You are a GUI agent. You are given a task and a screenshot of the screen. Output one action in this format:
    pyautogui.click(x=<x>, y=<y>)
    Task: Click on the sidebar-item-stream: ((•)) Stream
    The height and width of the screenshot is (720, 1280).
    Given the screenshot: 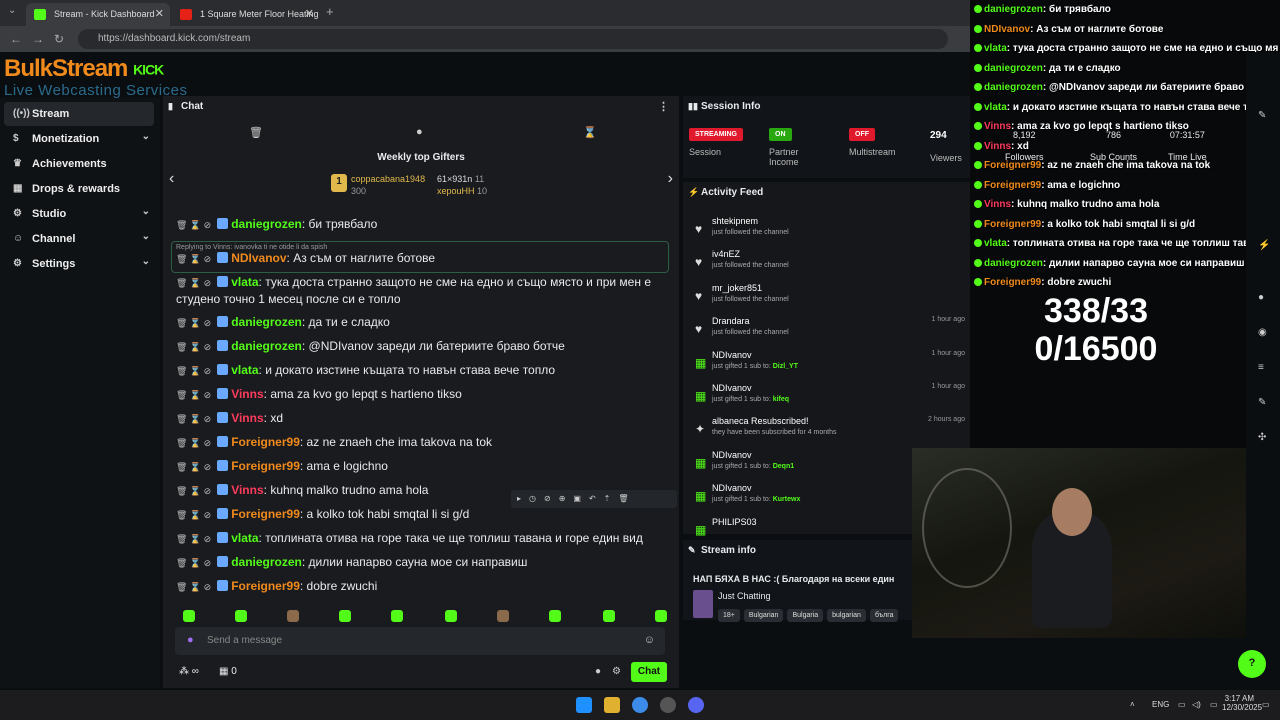 What is the action you would take?
    pyautogui.click(x=79, y=114)
    